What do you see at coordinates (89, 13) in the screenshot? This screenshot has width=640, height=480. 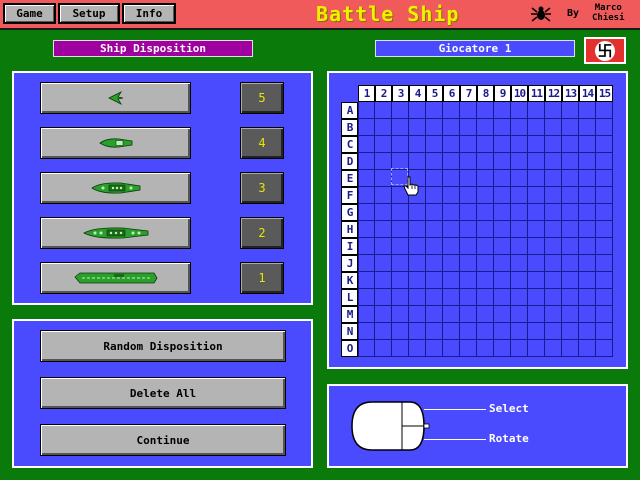 I see `menu-setup: Setup` at bounding box center [89, 13].